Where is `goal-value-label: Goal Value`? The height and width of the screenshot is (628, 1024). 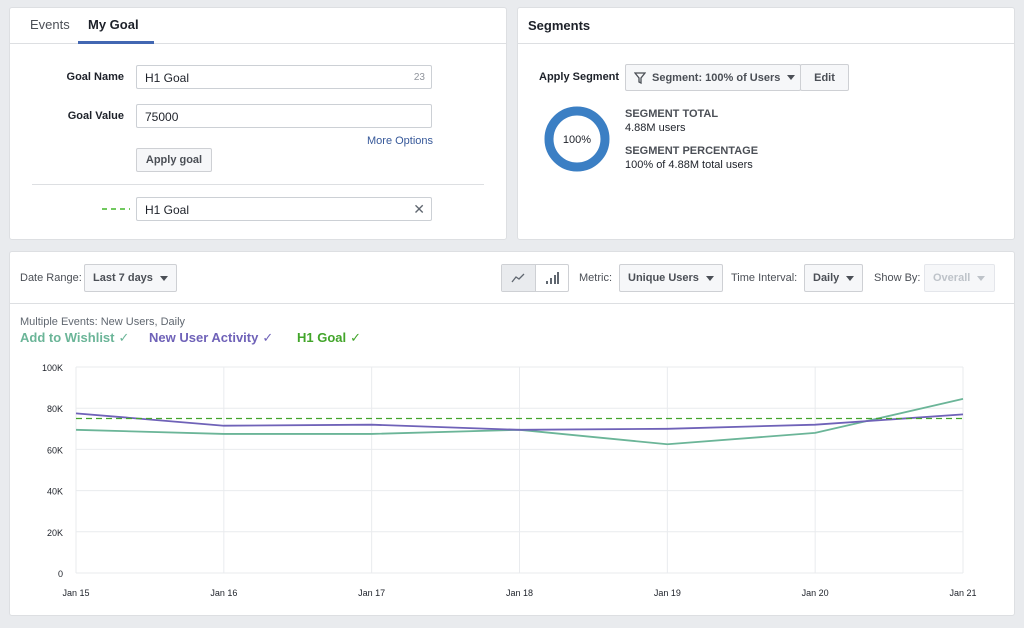 goal-value-label: Goal Value is located at coordinates (95, 116).